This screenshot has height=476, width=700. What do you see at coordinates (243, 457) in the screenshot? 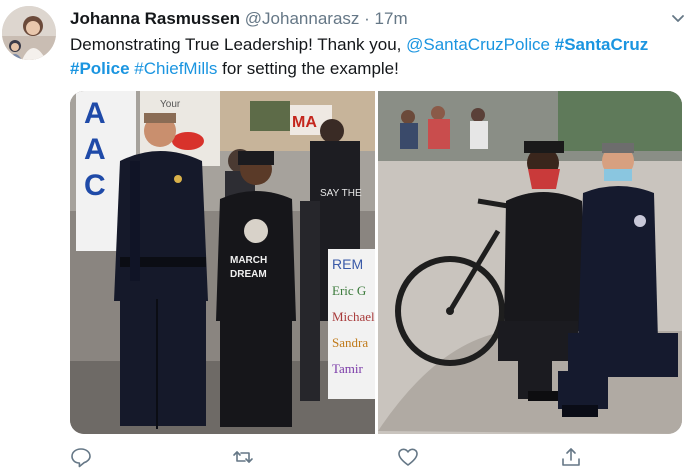
I see `retweet-icon` at bounding box center [243, 457].